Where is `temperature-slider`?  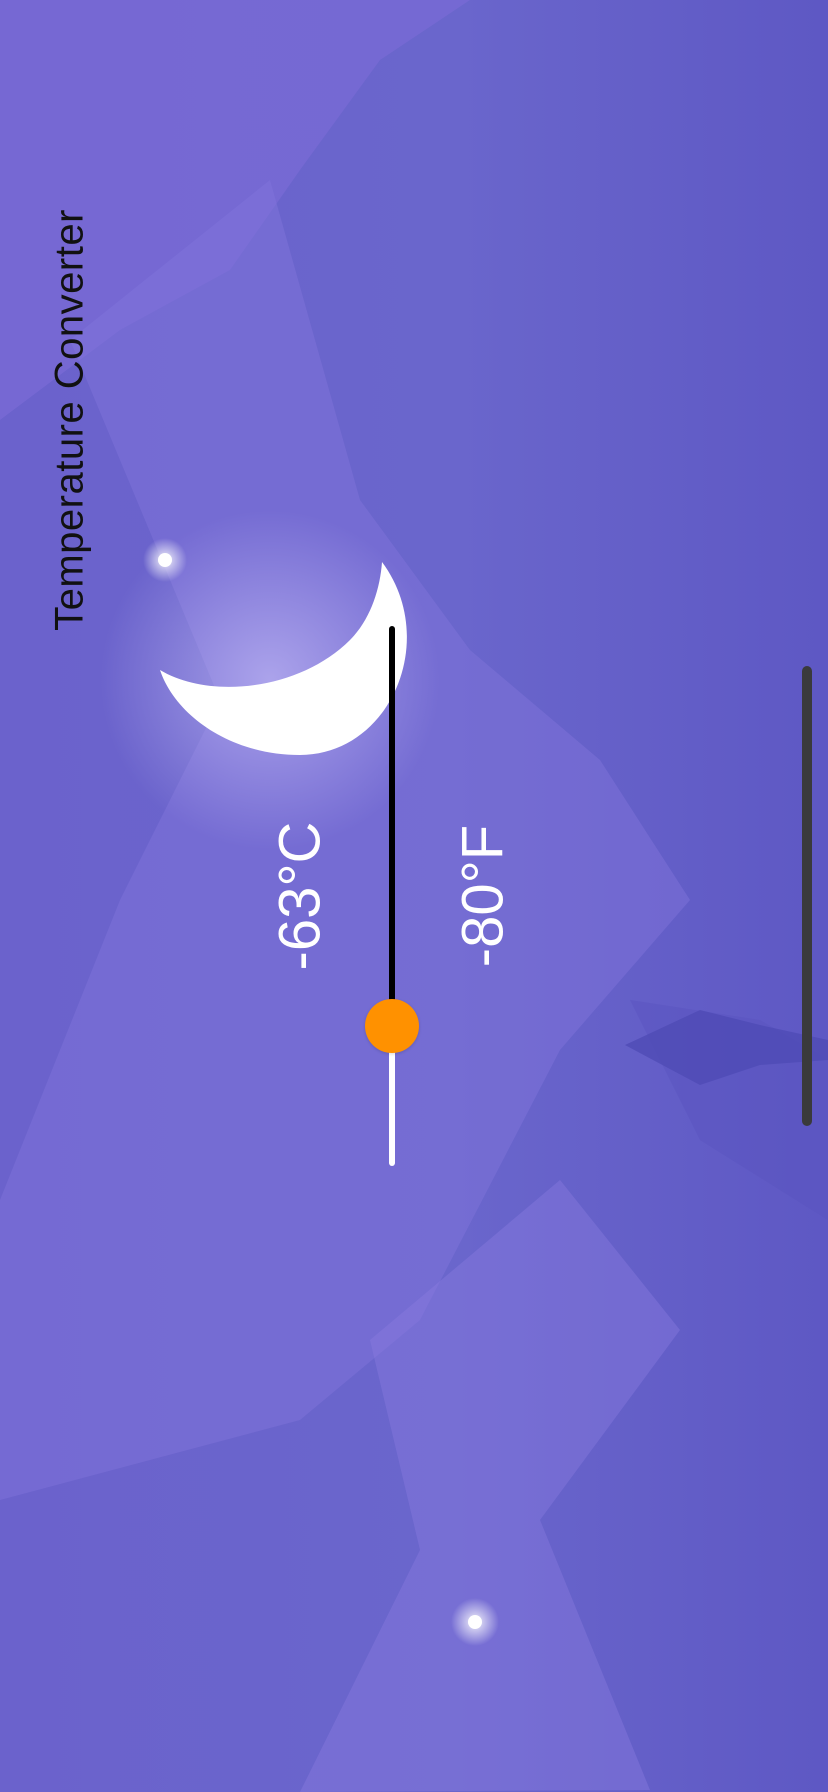 temperature-slider is located at coordinates (392, 894).